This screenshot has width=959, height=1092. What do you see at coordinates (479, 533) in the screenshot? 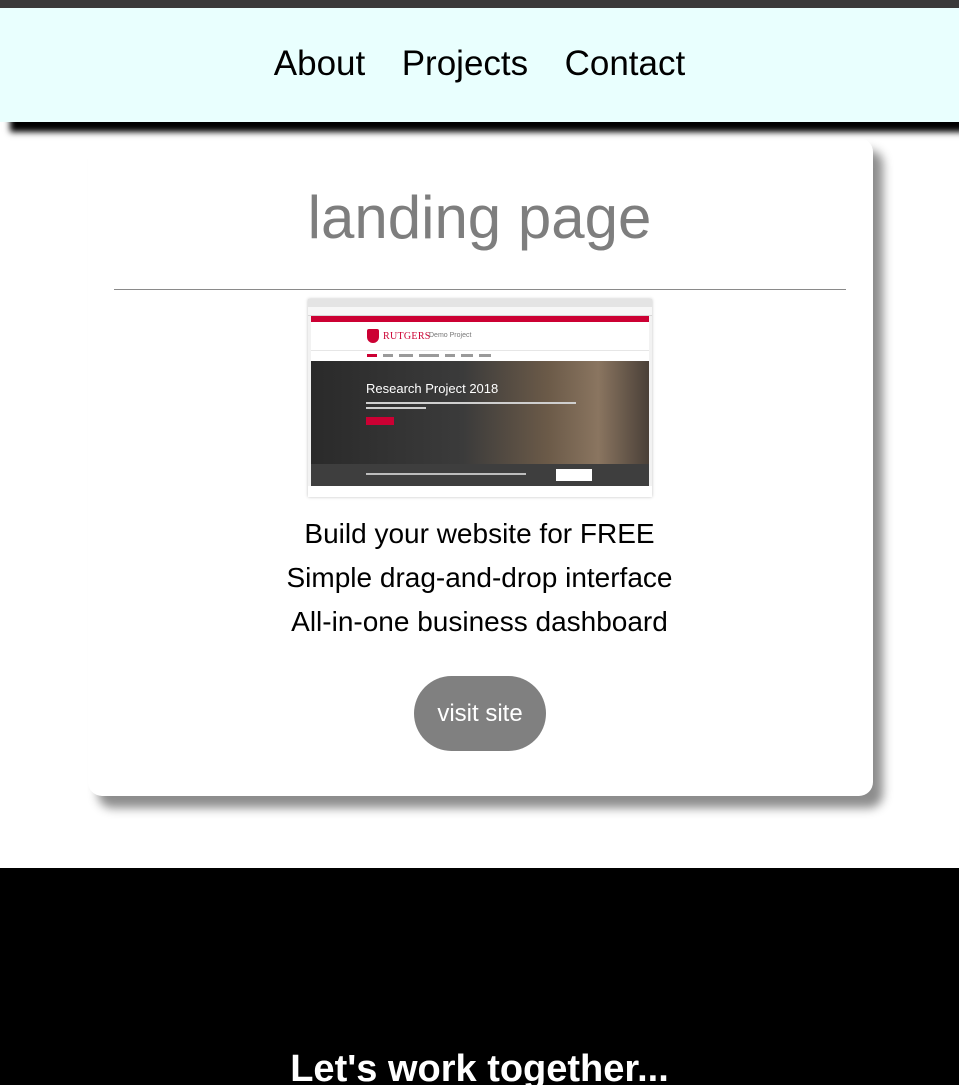
I see `feature-item: Build your website for FREE` at bounding box center [479, 533].